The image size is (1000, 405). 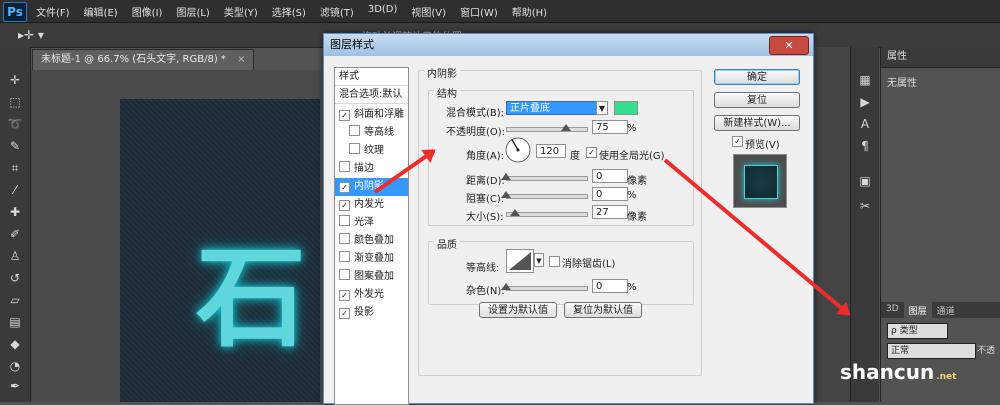 What do you see at coordinates (547, 196) in the screenshot?
I see `choke-slider` at bounding box center [547, 196].